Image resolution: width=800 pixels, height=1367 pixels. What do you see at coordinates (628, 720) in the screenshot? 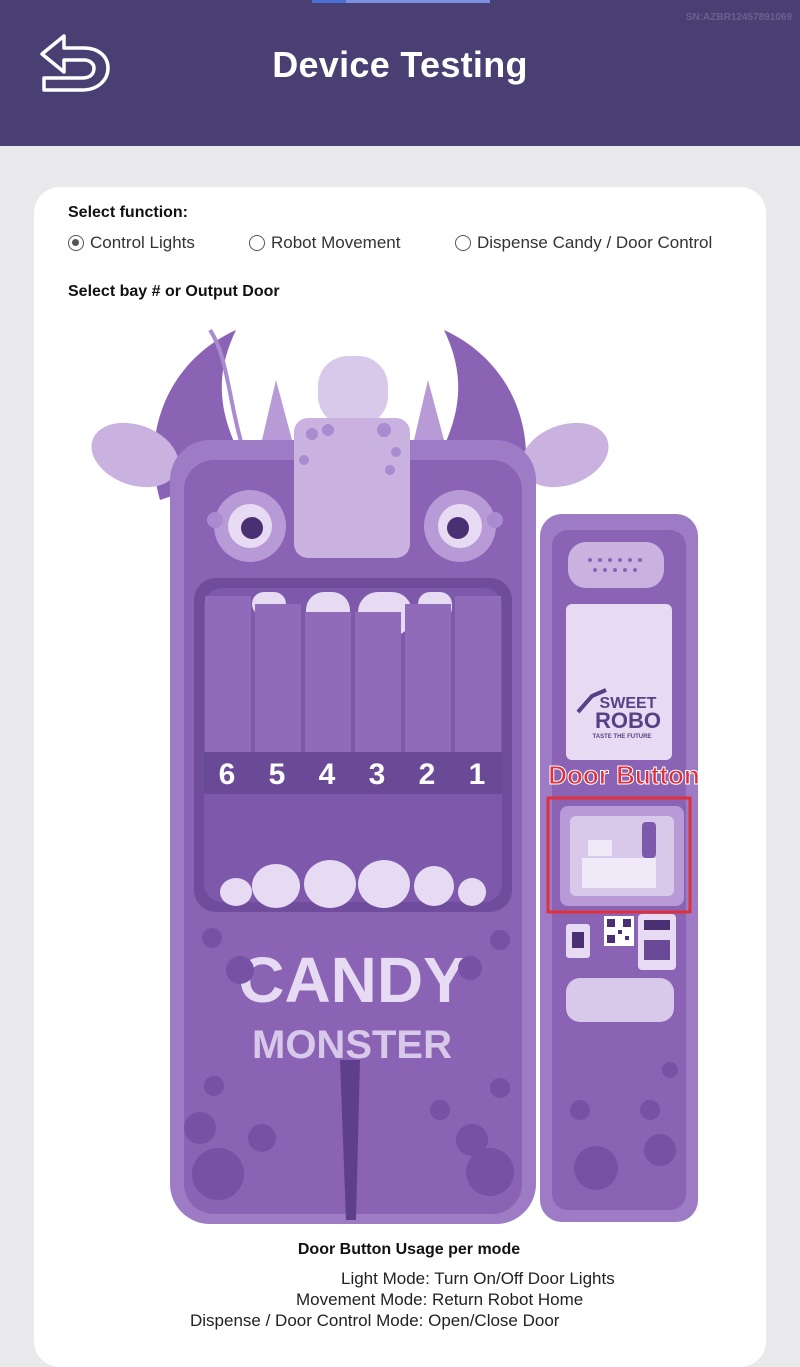
I see `brand-line2: ROBO` at bounding box center [628, 720].